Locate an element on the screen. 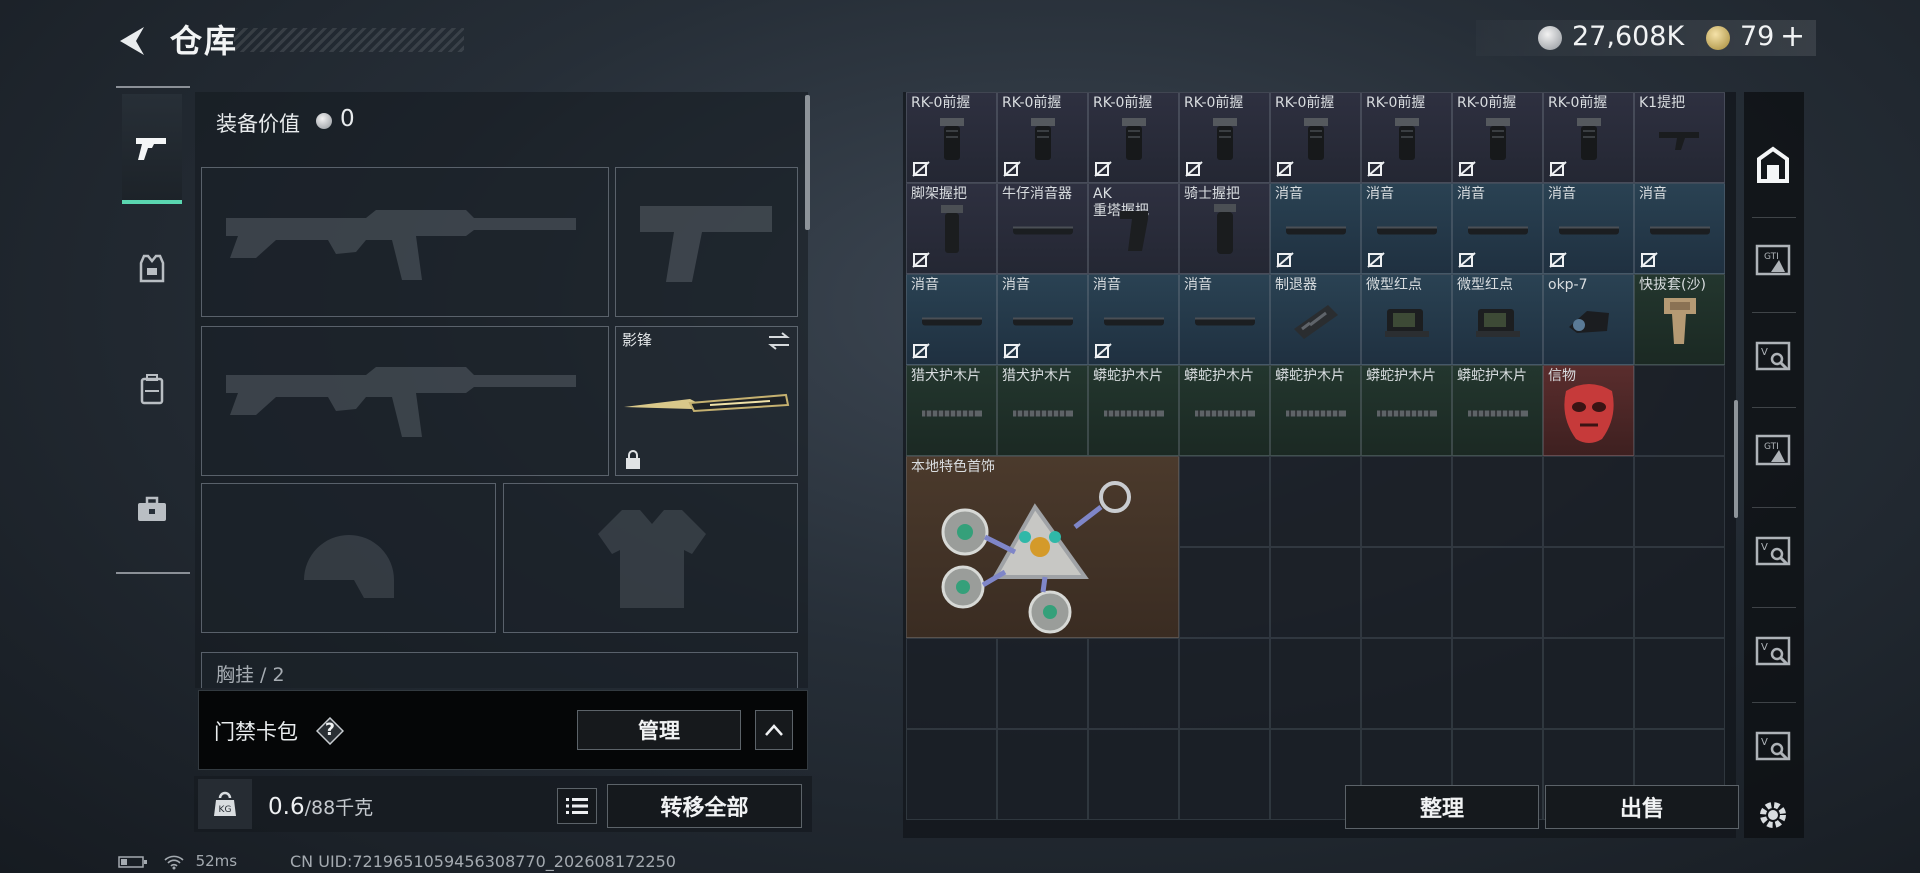 The width and height of the screenshot is (1920, 873). collapse-button is located at coordinates (774, 730).